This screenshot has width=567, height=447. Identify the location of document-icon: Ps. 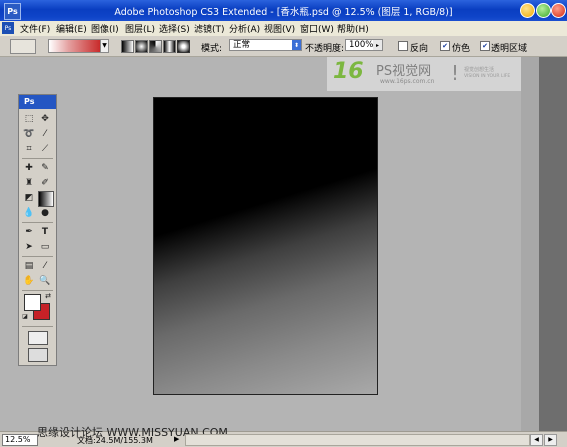
(8, 28).